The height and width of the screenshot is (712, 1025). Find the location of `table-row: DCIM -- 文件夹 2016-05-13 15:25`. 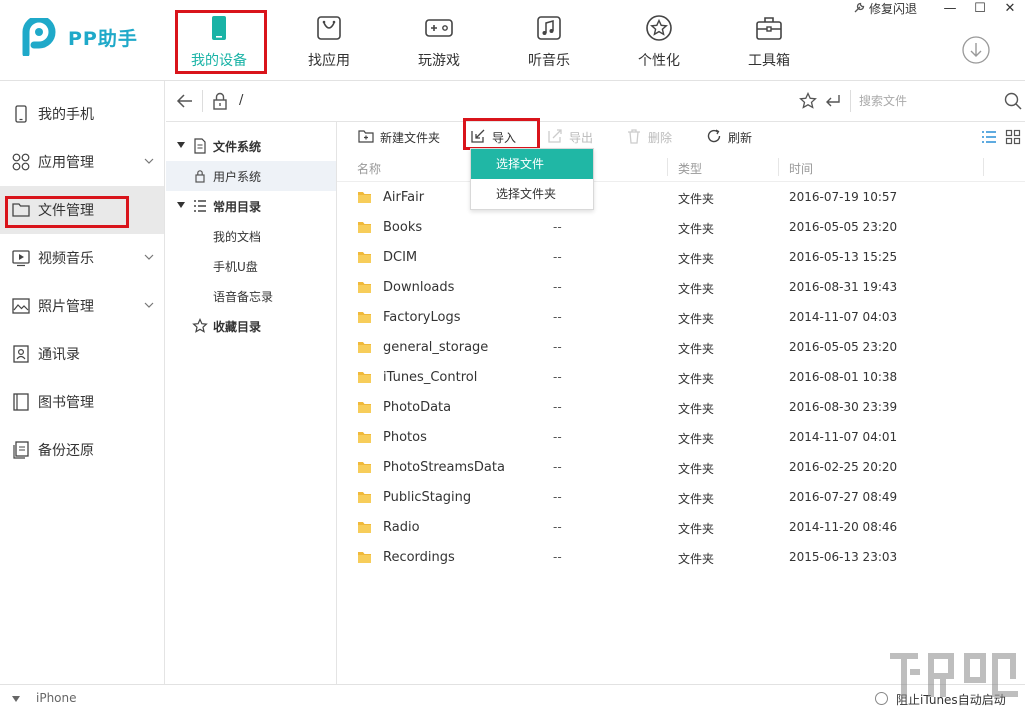

table-row: DCIM -- 文件夹 2016-05-13 15:25 is located at coordinates (681, 257).